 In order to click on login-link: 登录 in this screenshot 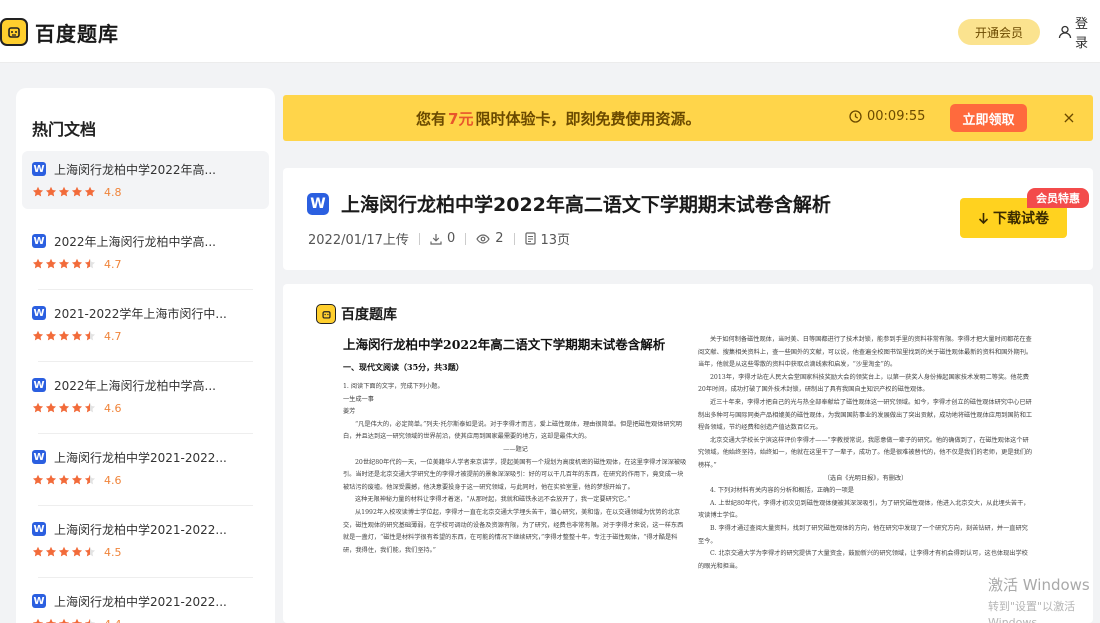, I will do `click(1079, 34)`.